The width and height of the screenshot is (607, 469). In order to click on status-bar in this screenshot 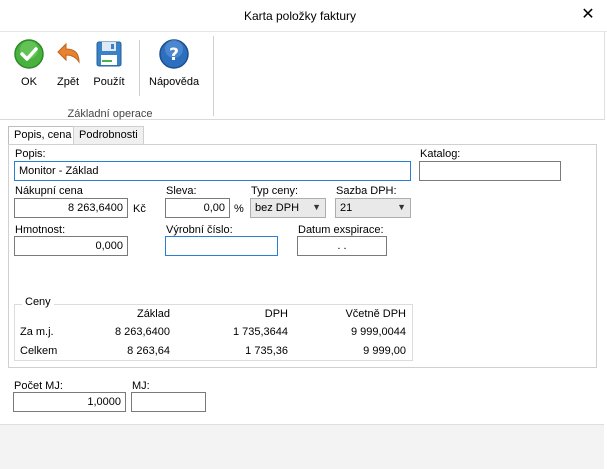, I will do `click(302, 446)`.